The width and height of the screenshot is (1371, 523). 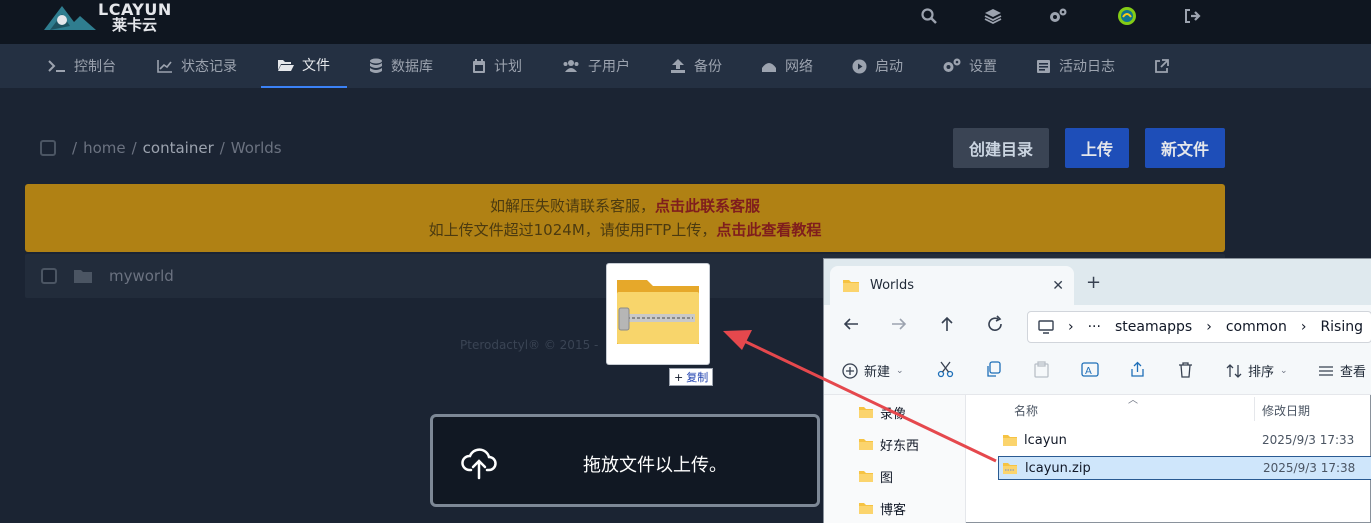 I want to click on nav-startup: 启动, so click(x=877, y=66).